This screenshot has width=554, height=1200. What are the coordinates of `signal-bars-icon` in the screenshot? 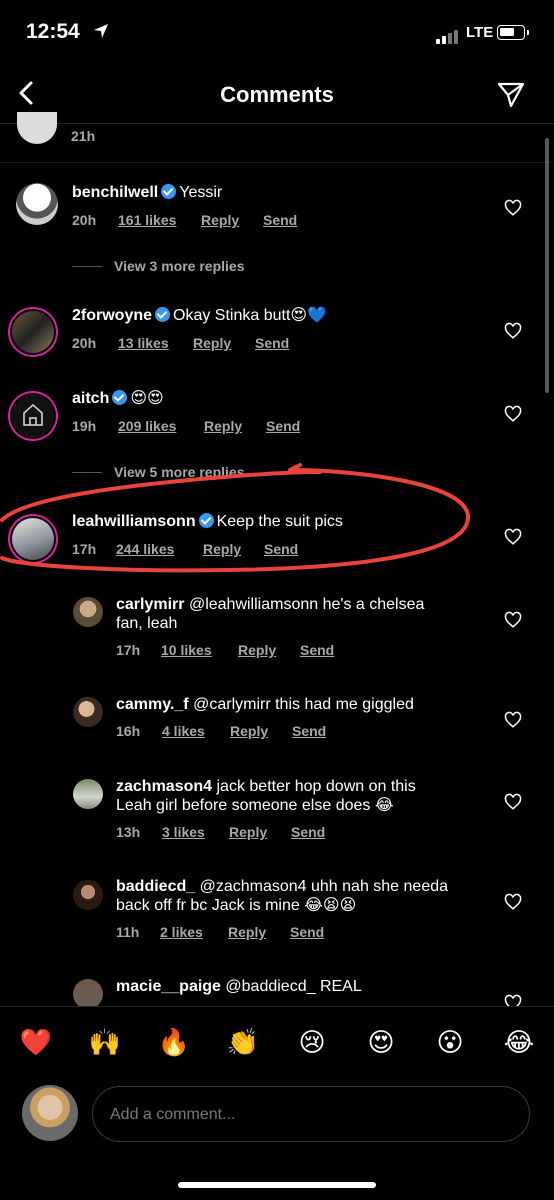 It's located at (448, 35).